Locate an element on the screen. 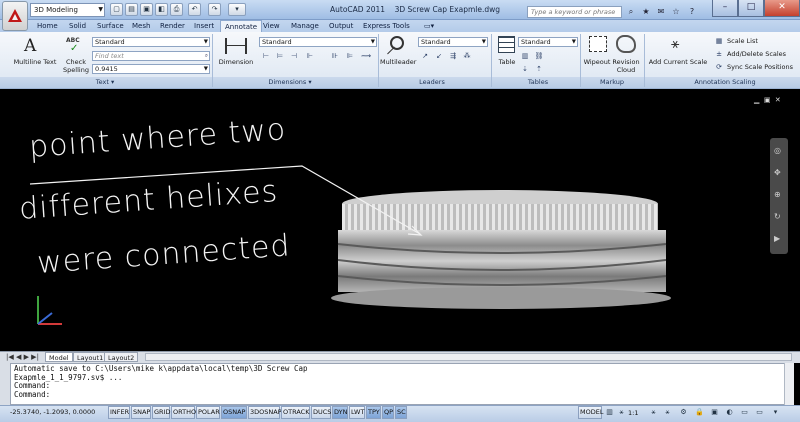 The image size is (800, 422). tab-solid: Solid is located at coordinates (77, 26).